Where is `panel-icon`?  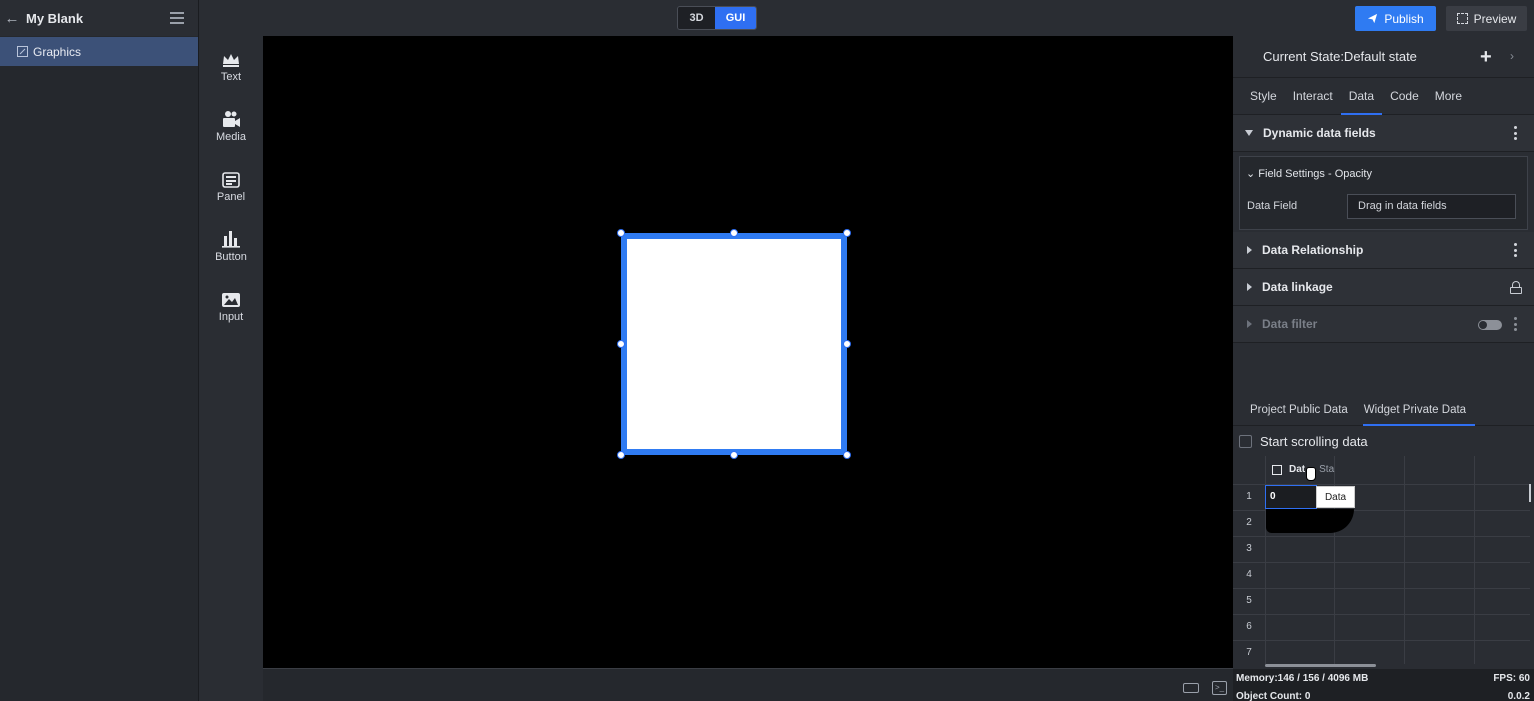 panel-icon is located at coordinates (231, 179).